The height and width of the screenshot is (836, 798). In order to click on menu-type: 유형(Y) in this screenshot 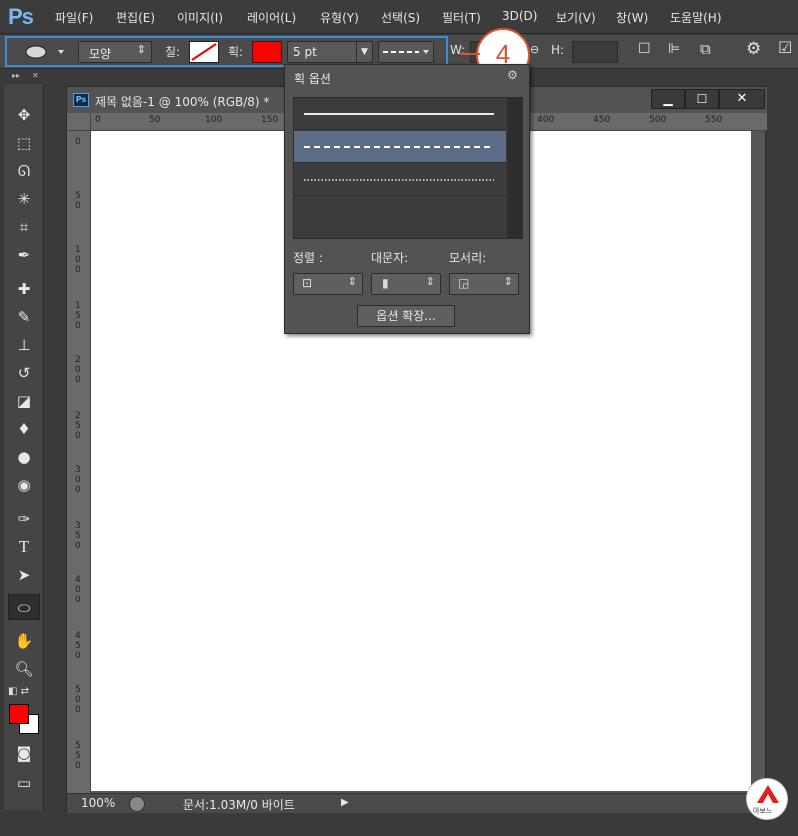, I will do `click(339, 17)`.